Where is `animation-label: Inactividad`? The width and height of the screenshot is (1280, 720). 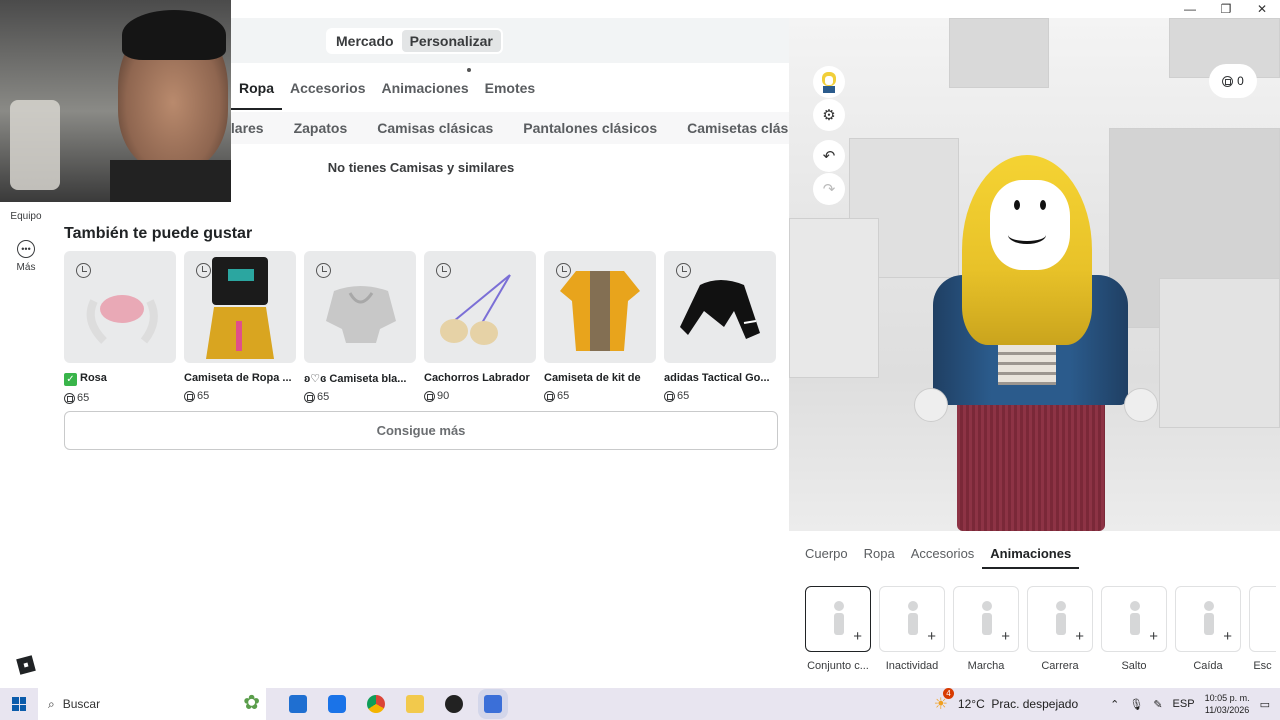 animation-label: Inactividad is located at coordinates (912, 666).